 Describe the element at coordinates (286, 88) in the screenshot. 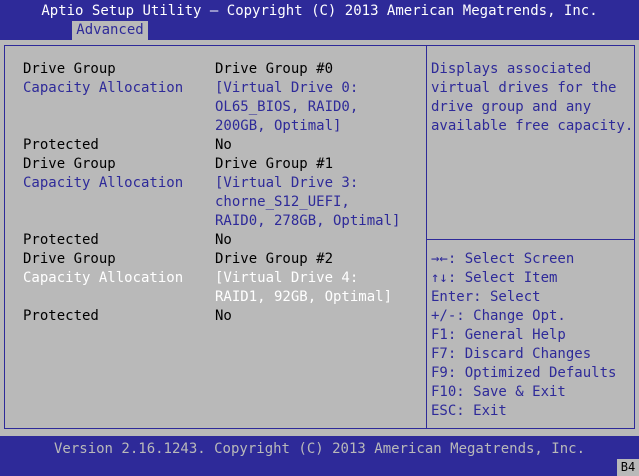

I see `capacity-allocation-0-value: [Virtual Drive 0:` at that location.